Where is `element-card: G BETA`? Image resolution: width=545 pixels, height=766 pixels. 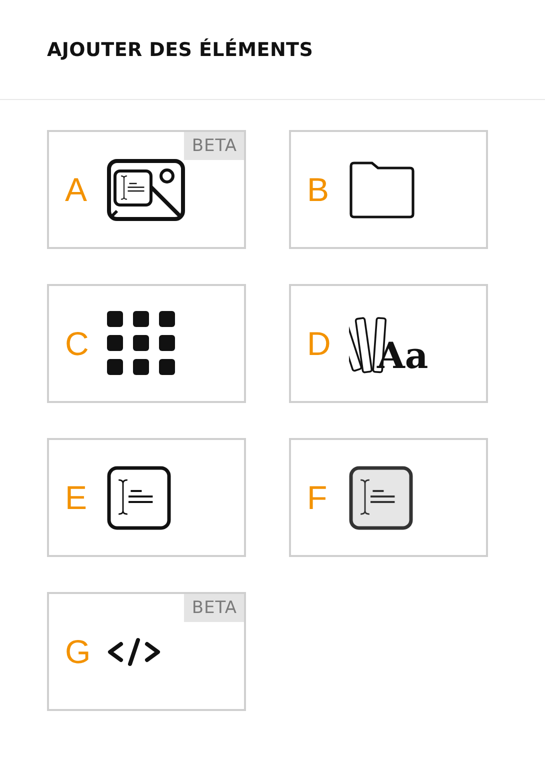 element-card: G BETA is located at coordinates (146, 651).